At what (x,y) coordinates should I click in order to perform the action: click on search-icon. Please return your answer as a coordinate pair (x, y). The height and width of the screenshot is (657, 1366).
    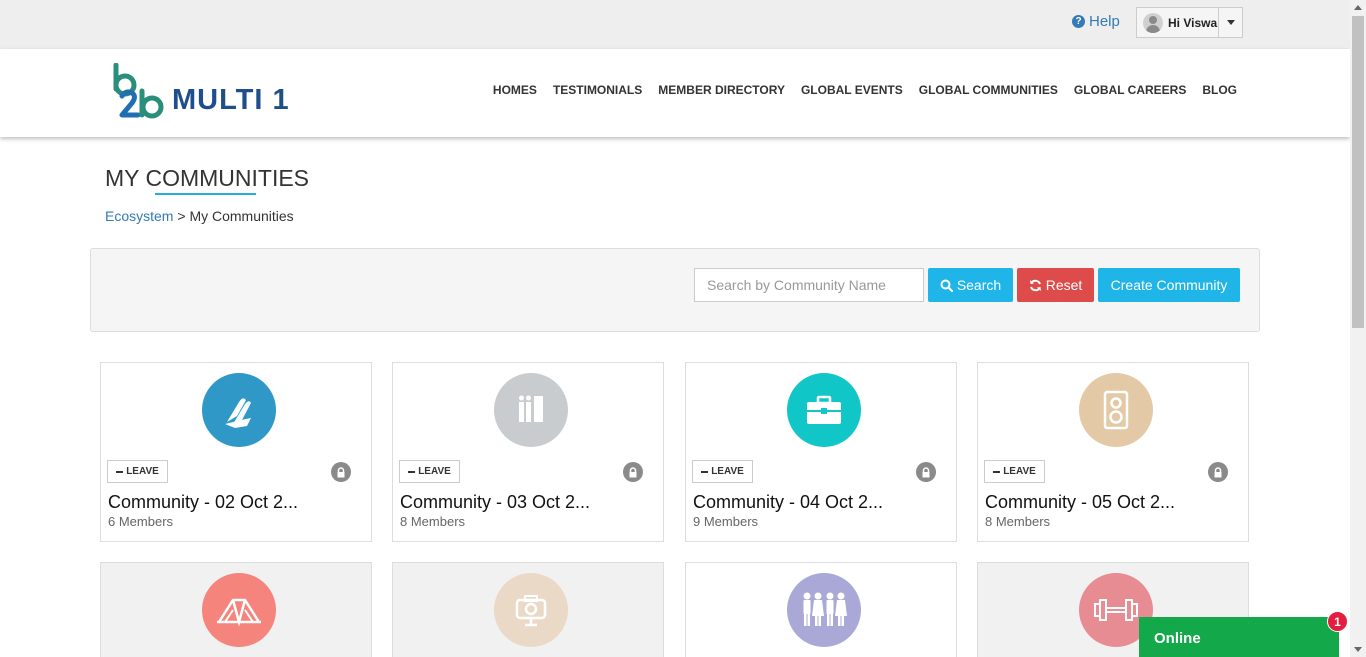
    Looking at the image, I should click on (946, 285).